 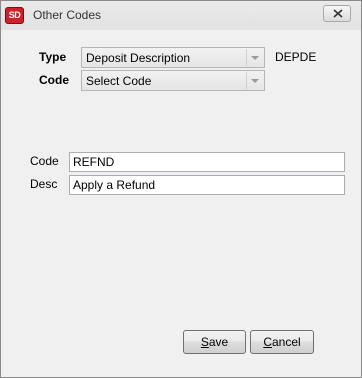 What do you see at coordinates (173, 80) in the screenshot?
I see `code-dropdown: Select Code` at bounding box center [173, 80].